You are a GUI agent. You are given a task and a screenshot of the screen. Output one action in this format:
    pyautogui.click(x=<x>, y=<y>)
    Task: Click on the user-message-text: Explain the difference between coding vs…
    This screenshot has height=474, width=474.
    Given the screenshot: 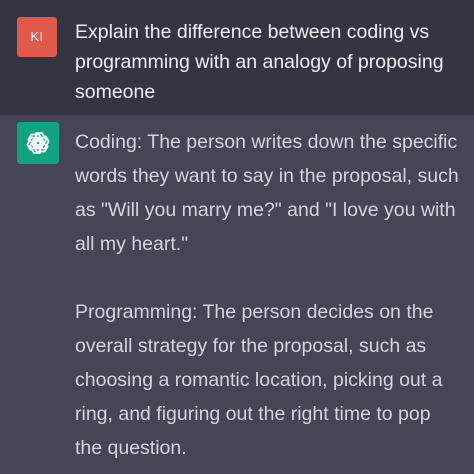 What is the action you would take?
    pyautogui.click(x=259, y=62)
    